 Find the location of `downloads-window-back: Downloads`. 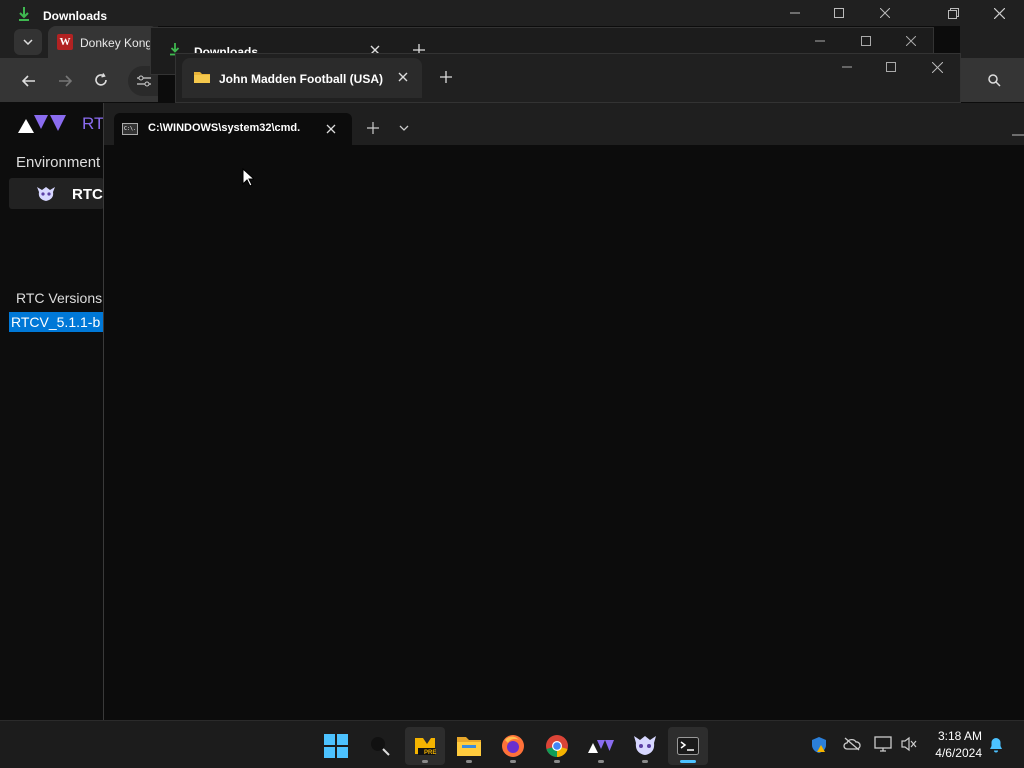

downloads-window-back: Downloads is located at coordinates (512, 13).